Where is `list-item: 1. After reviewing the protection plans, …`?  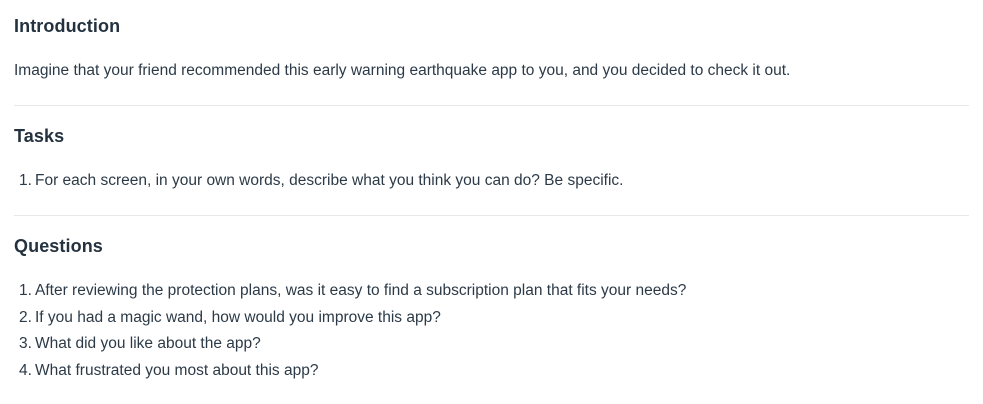
list-item: 1. After reviewing the protection plans, … is located at coordinates (350, 291).